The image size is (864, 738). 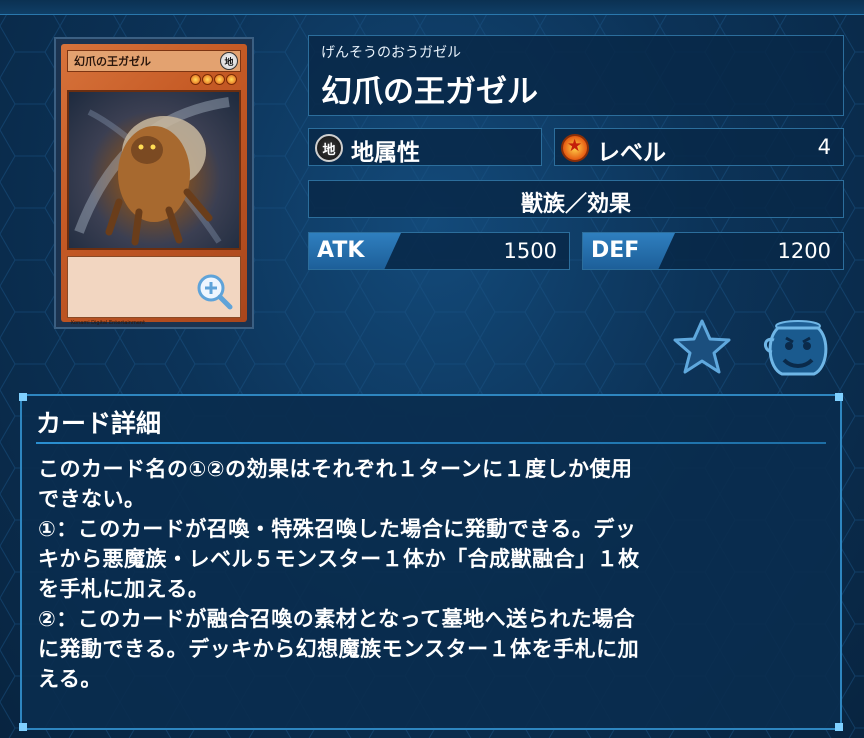 I want to click on card-footer: Konami Digital Entertainment, so click(x=108, y=323).